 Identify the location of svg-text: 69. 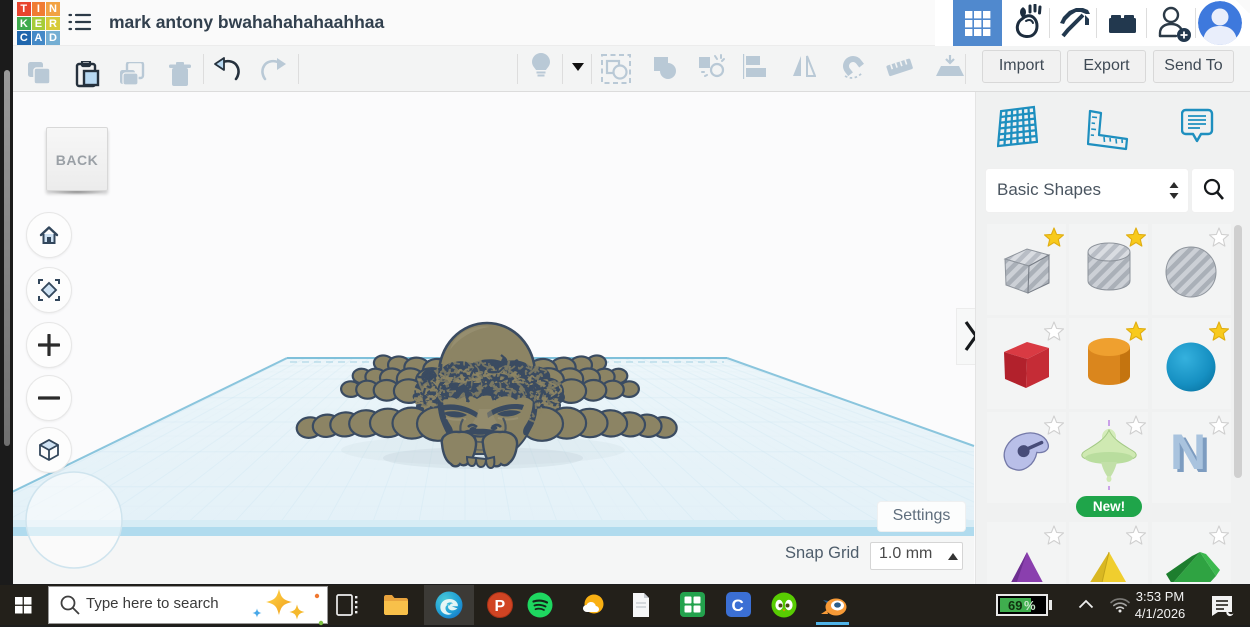
(1015, 605).